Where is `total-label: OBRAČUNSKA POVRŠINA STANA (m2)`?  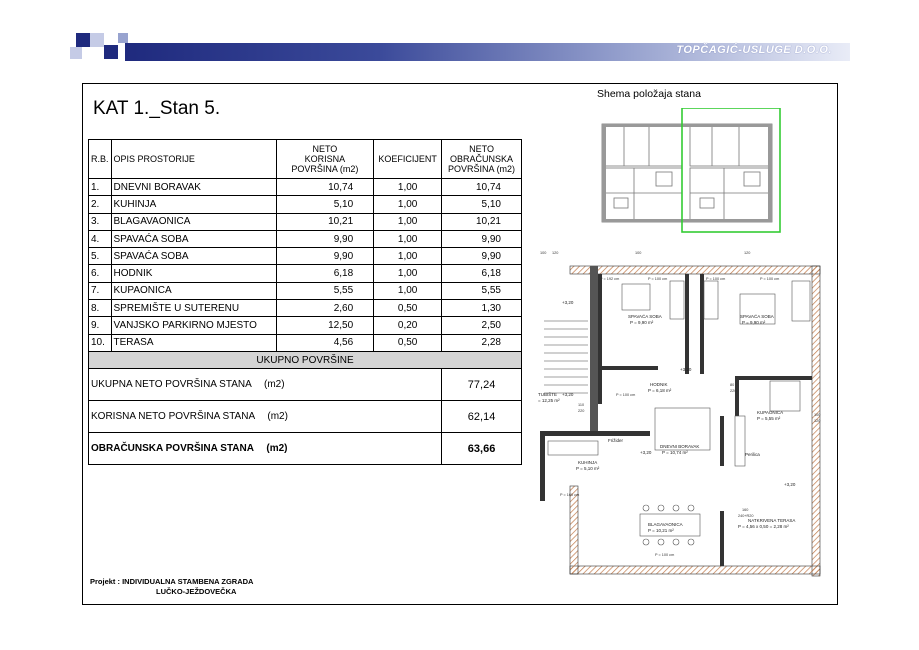
total-label: OBRAČUNSKA POVRŠINA STANA (m2) is located at coordinates (265, 449).